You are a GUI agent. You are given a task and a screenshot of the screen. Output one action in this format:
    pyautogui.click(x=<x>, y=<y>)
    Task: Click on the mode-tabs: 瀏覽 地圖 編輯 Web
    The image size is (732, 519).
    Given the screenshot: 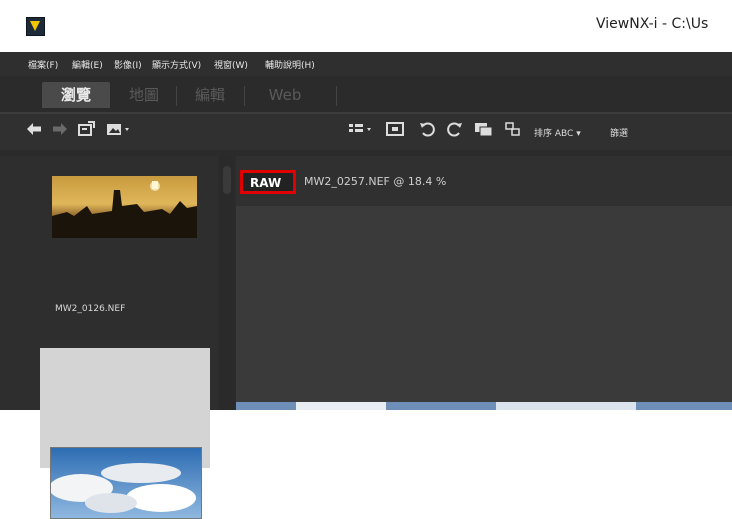 What is the action you would take?
    pyautogui.click(x=366, y=96)
    